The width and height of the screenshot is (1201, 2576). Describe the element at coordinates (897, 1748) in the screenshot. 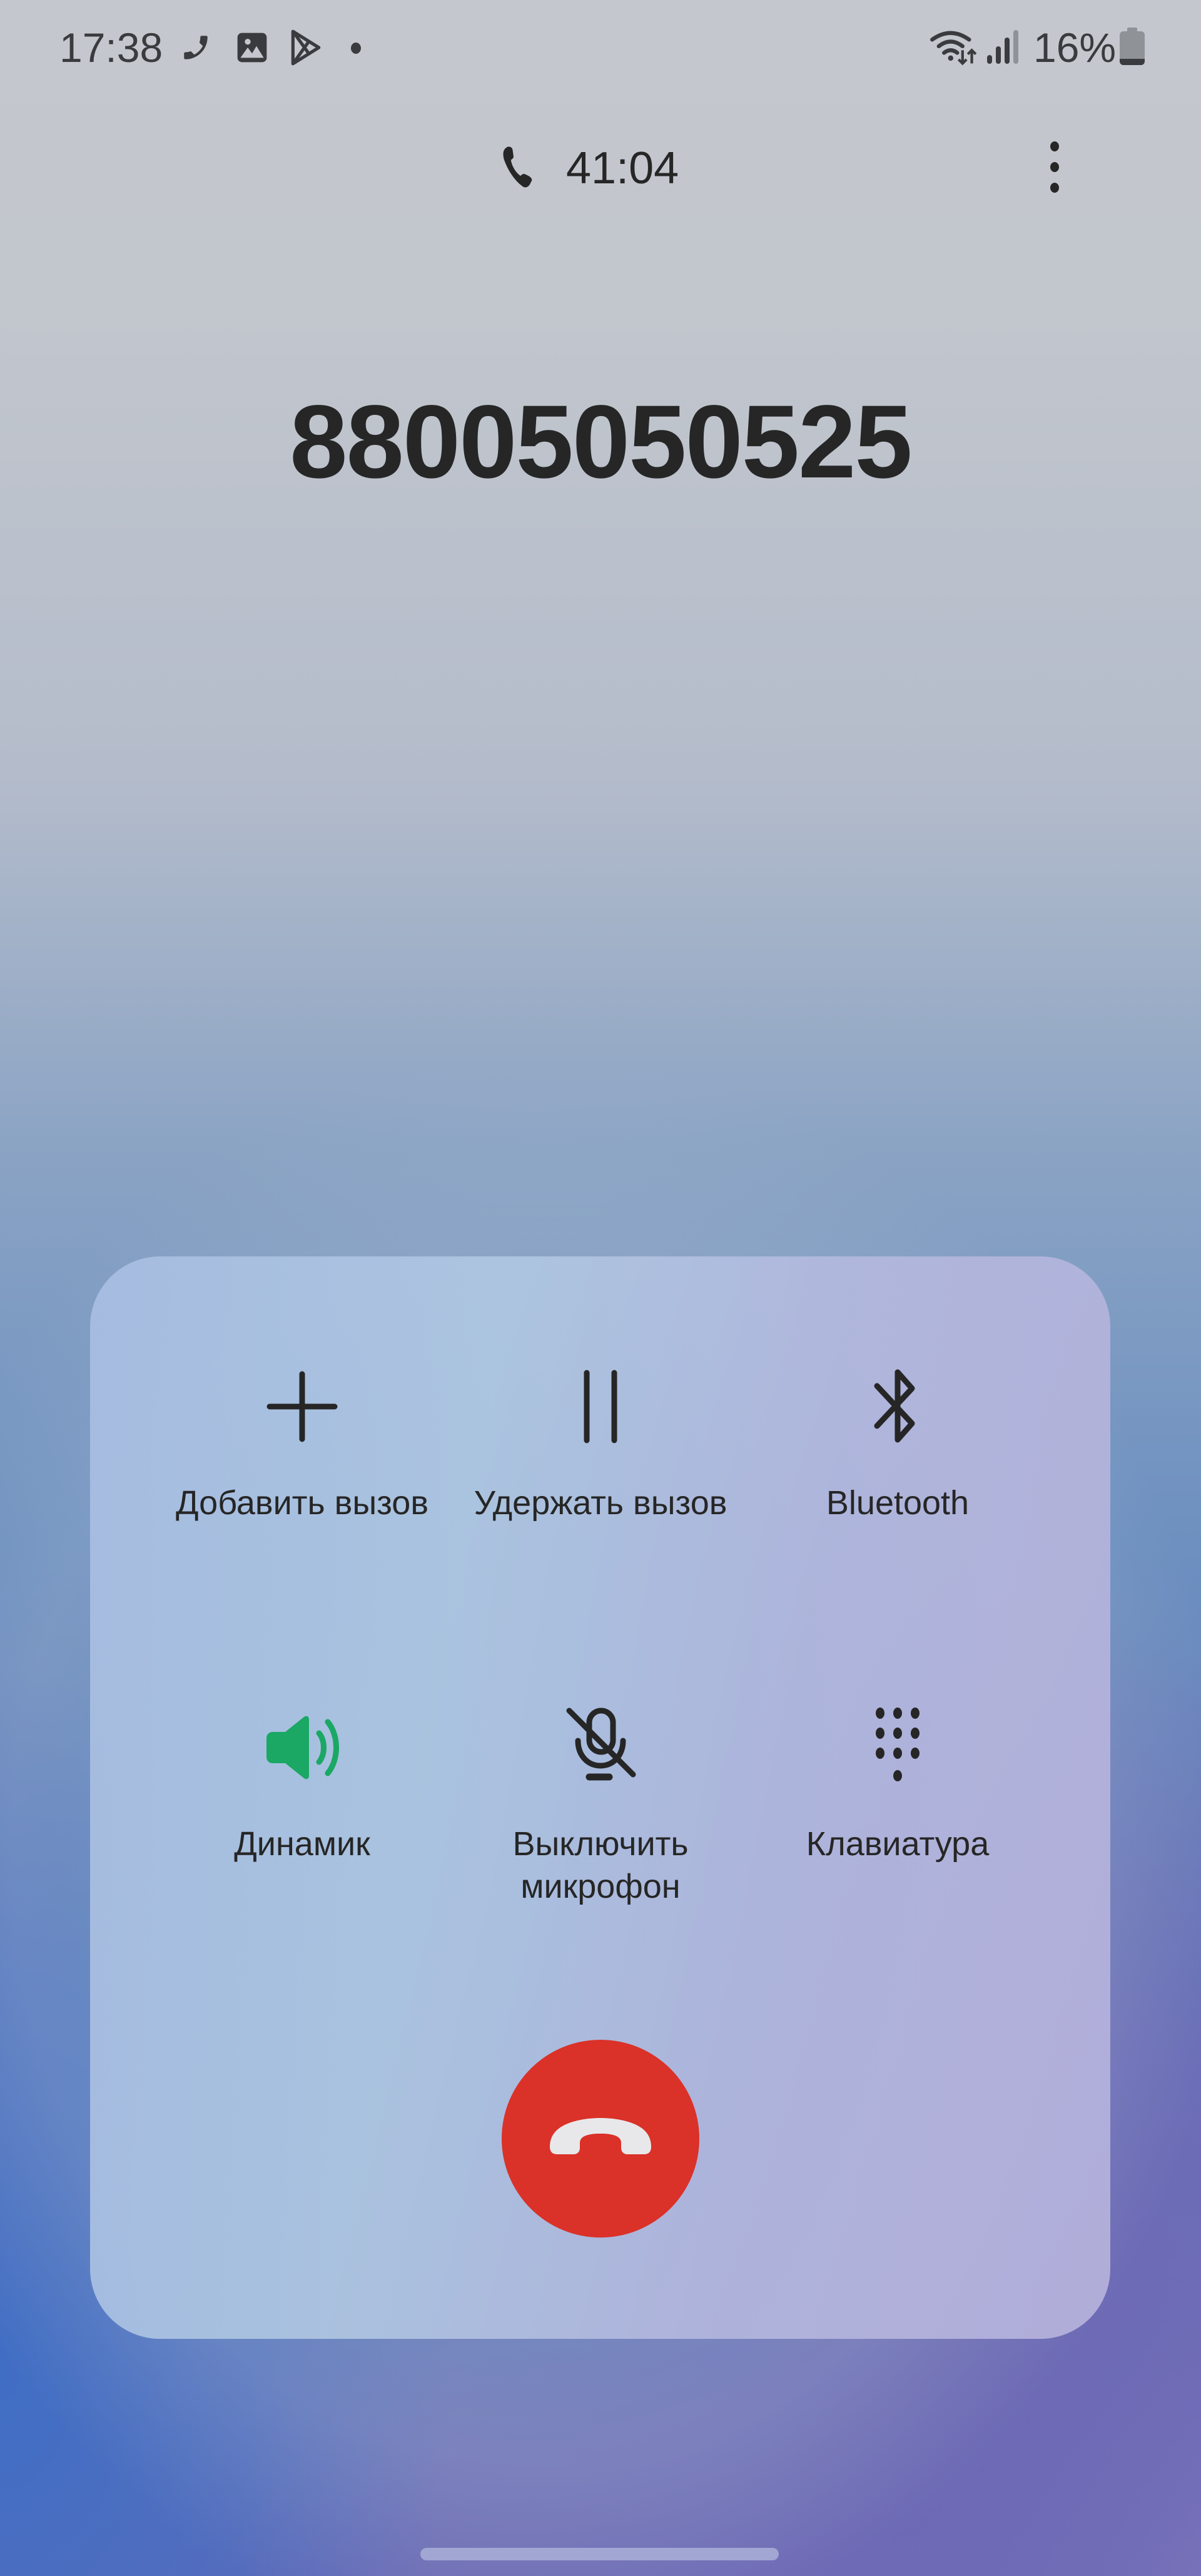

I see `keypad-icon` at that location.